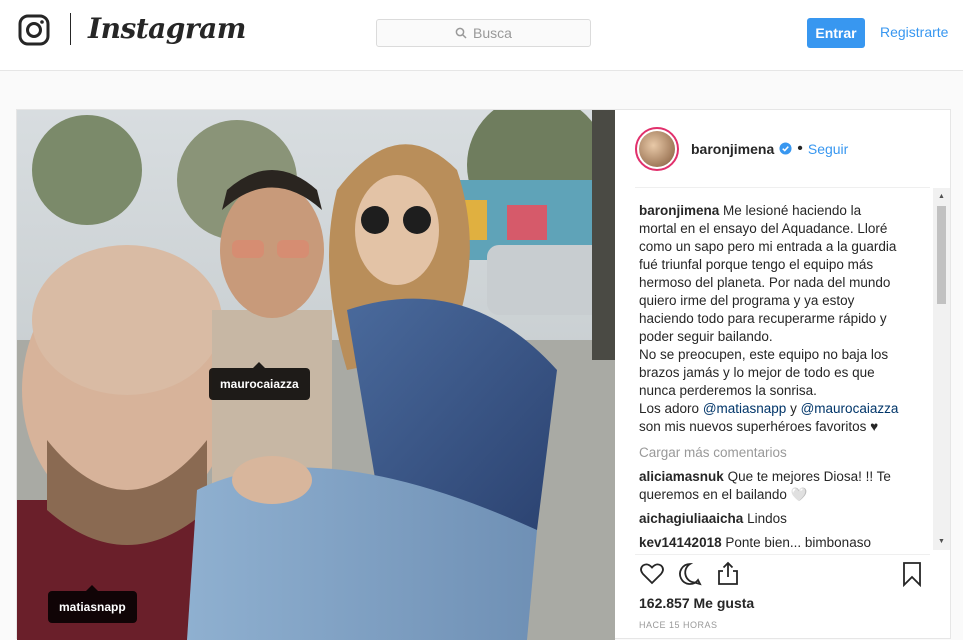  Describe the element at coordinates (652, 574) in the screenshot. I see `heart-icon` at that location.